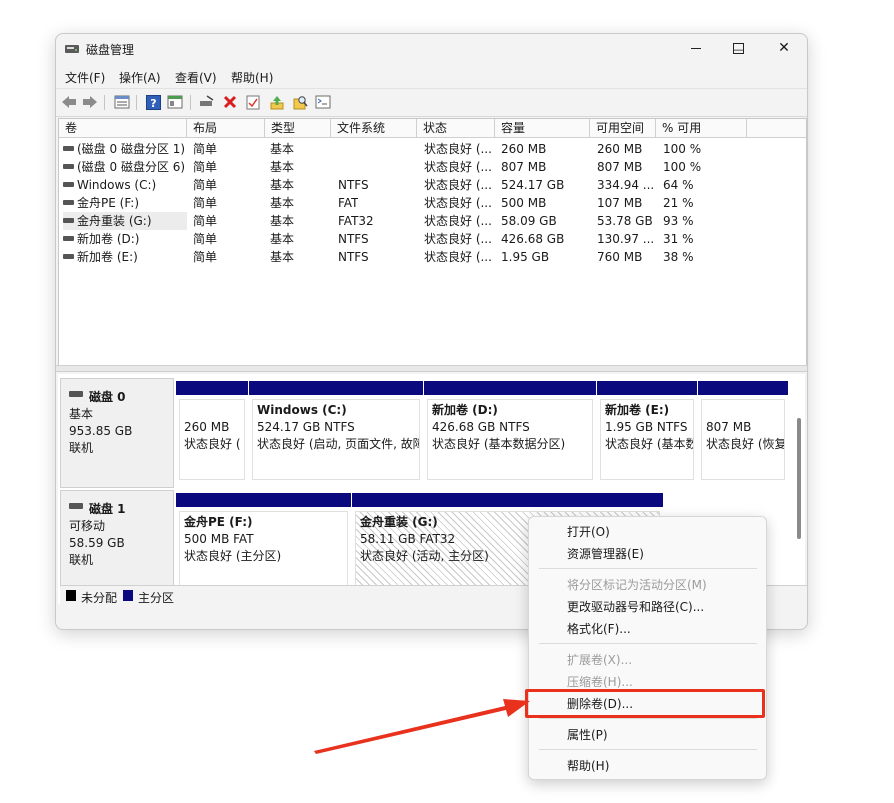 This screenshot has height=803, width=894. I want to click on volume-name: 金舟重装 (G:), so click(114, 221).